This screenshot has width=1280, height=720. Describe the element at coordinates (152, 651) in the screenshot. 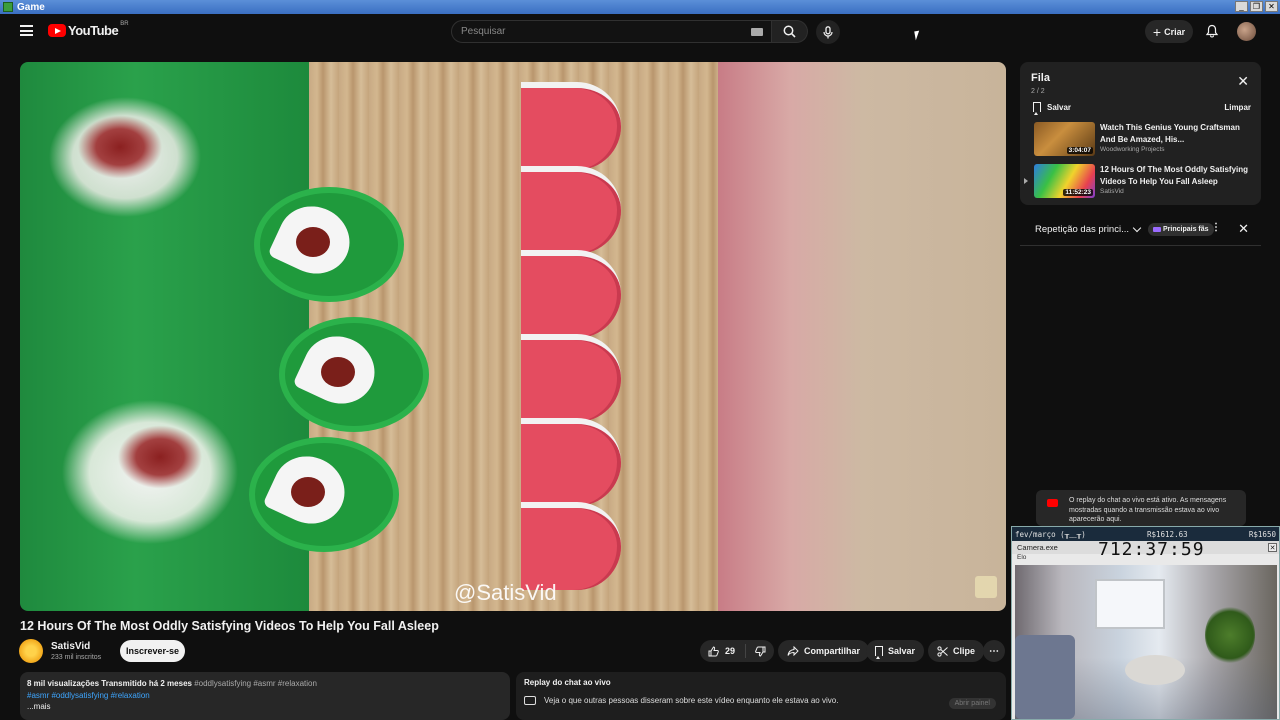

I see `subscribe-button: Inscrever-se` at that location.